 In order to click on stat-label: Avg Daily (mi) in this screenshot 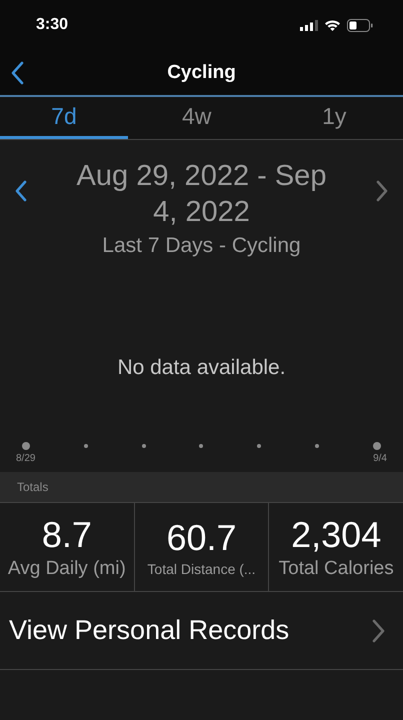, I will do `click(67, 569)`.